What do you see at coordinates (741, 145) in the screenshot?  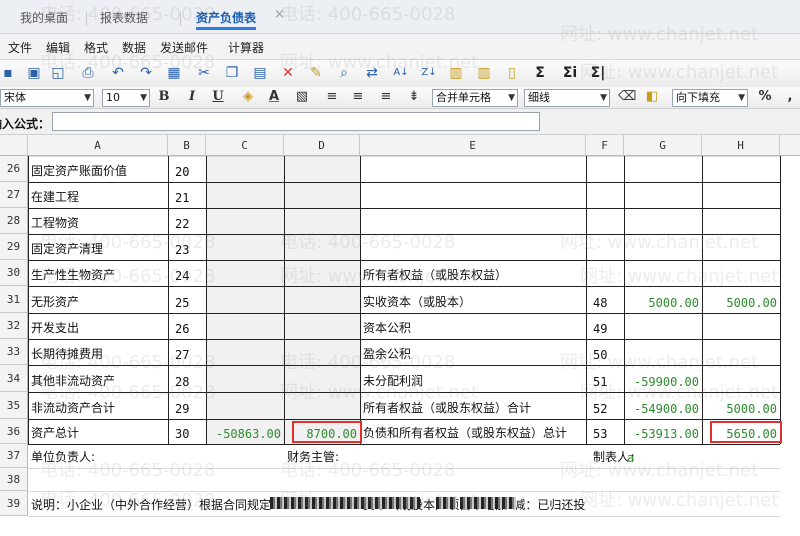 I see `column-header-h: H` at bounding box center [741, 145].